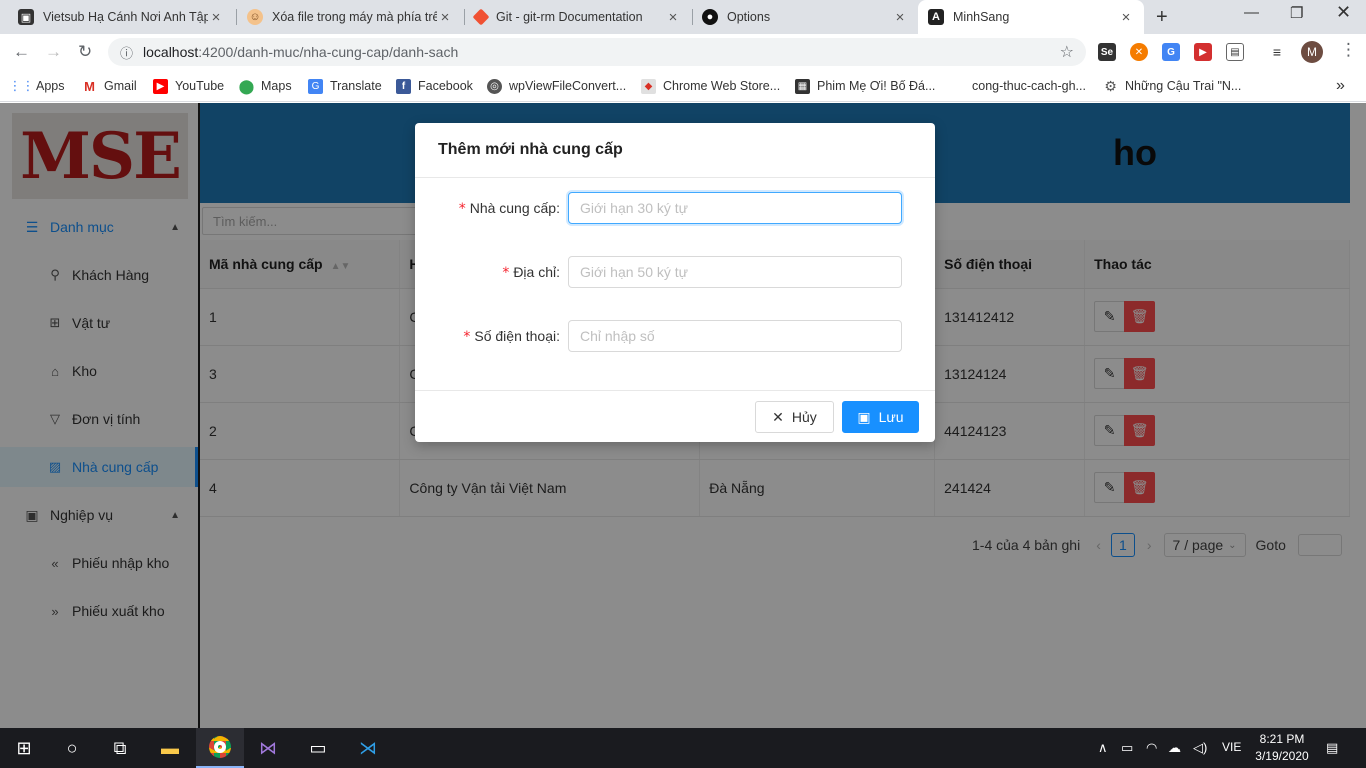 Image resolution: width=1366 pixels, height=768 pixels. I want to click on close-icon: ✕, so click(778, 416).